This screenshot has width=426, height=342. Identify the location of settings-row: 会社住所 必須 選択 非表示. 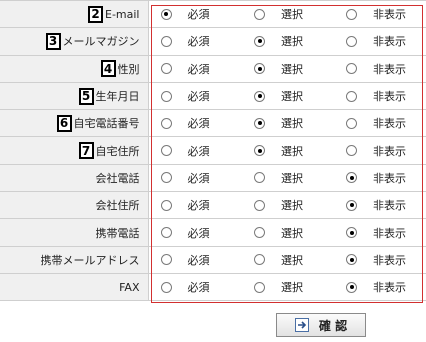
(213, 205).